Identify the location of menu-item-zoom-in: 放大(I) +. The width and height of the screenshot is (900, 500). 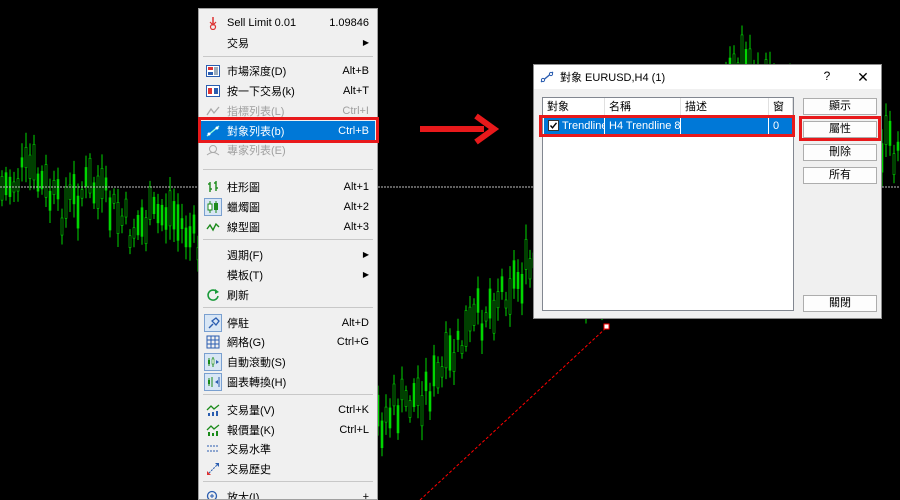
(288, 493).